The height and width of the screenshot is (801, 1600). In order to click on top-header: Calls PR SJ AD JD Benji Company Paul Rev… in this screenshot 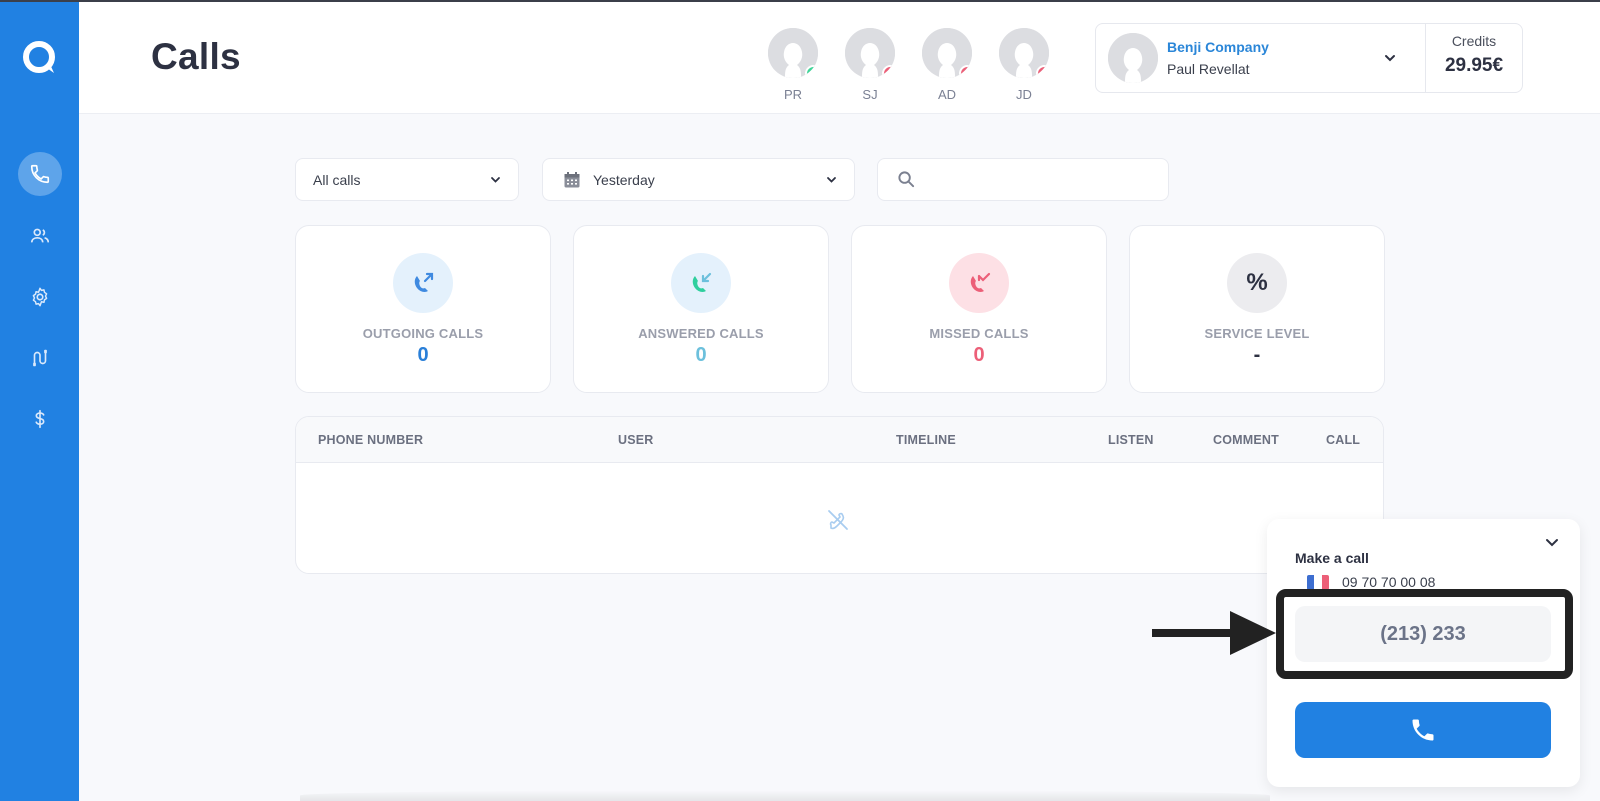, I will do `click(839, 58)`.